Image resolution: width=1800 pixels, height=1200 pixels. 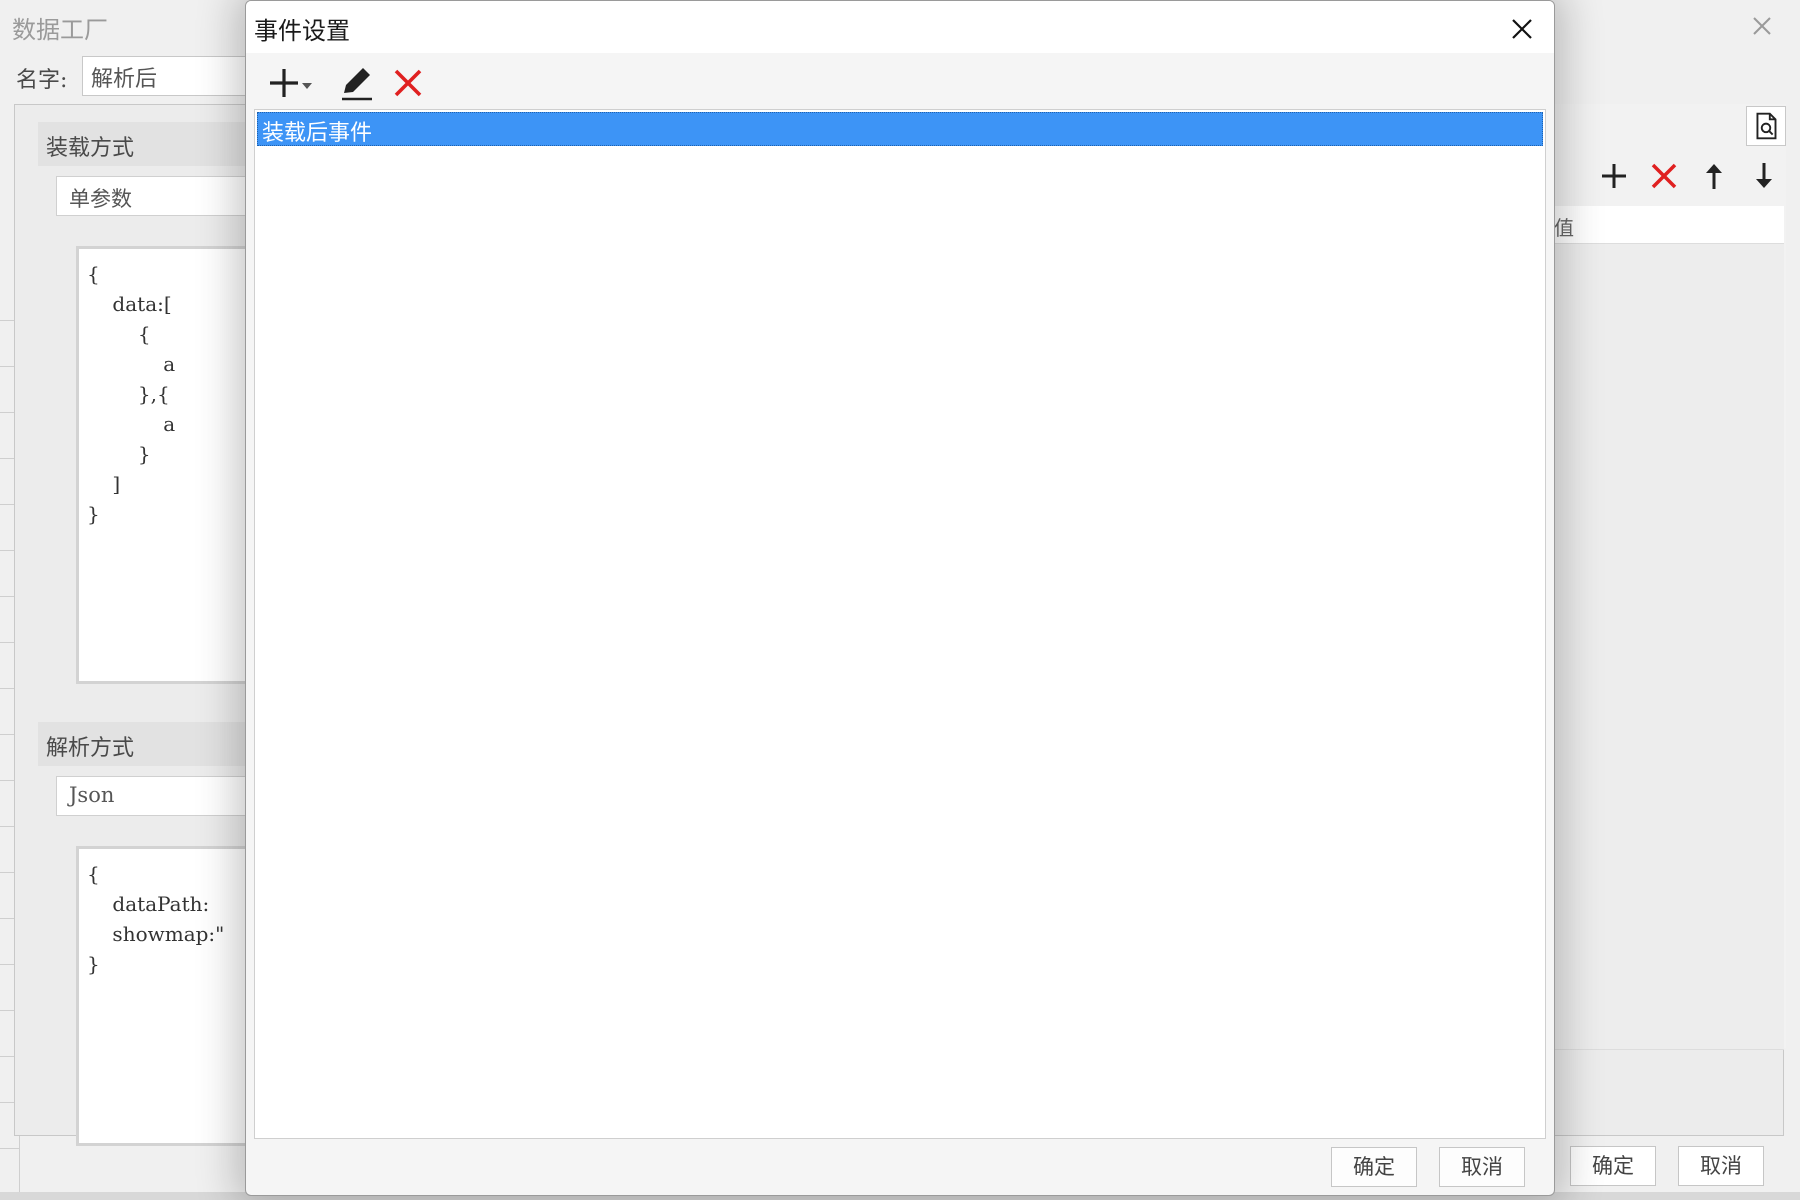 I want to click on table-header-value: 值, so click(x=1564, y=228).